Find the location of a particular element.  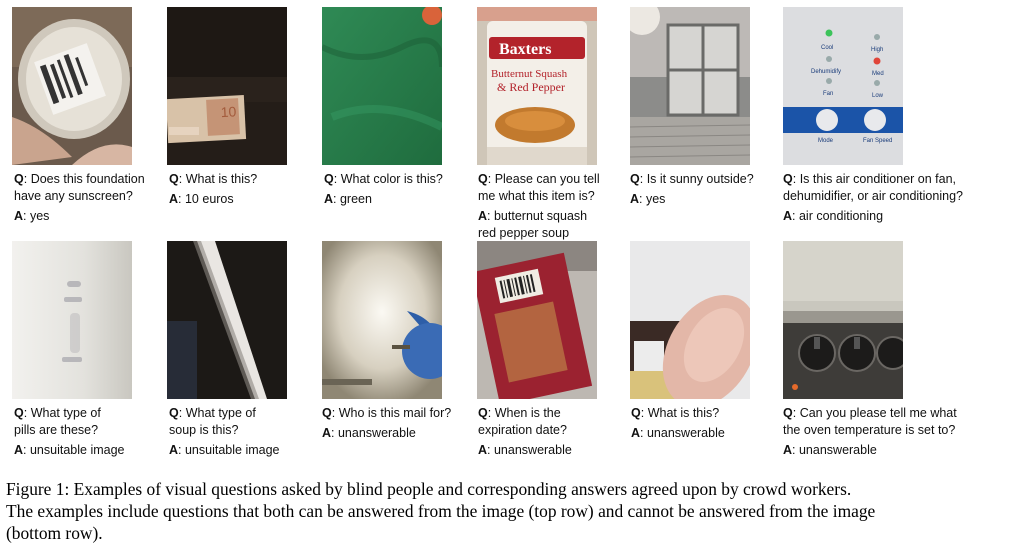

foundation-jar-photo is located at coordinates (72, 86).